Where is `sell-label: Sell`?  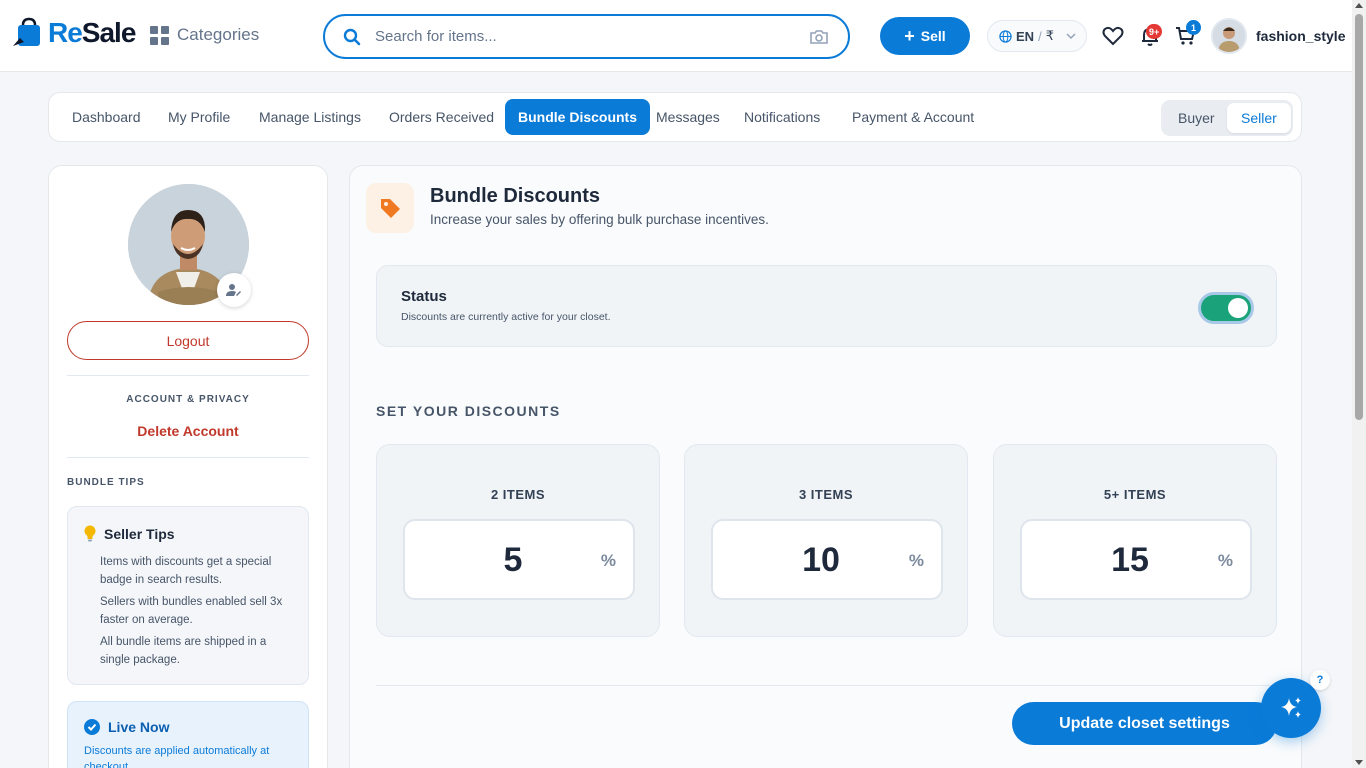 sell-label: Sell is located at coordinates (933, 36).